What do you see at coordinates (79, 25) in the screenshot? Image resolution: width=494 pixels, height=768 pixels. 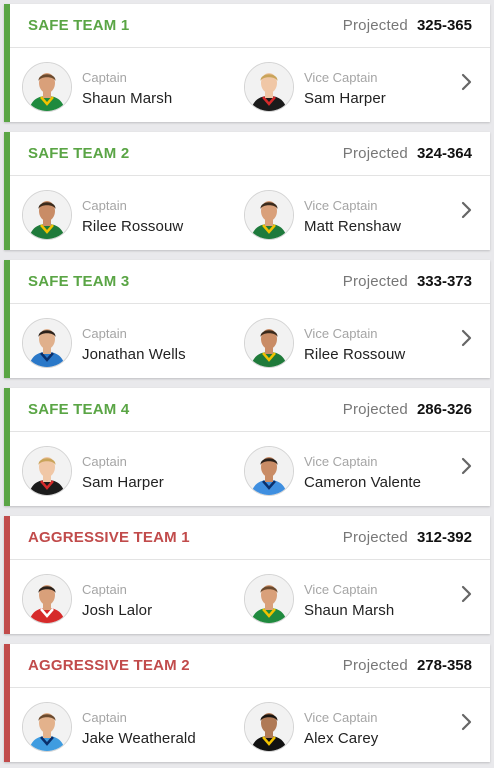 I see `team-name: SAFE TEAM 1` at bounding box center [79, 25].